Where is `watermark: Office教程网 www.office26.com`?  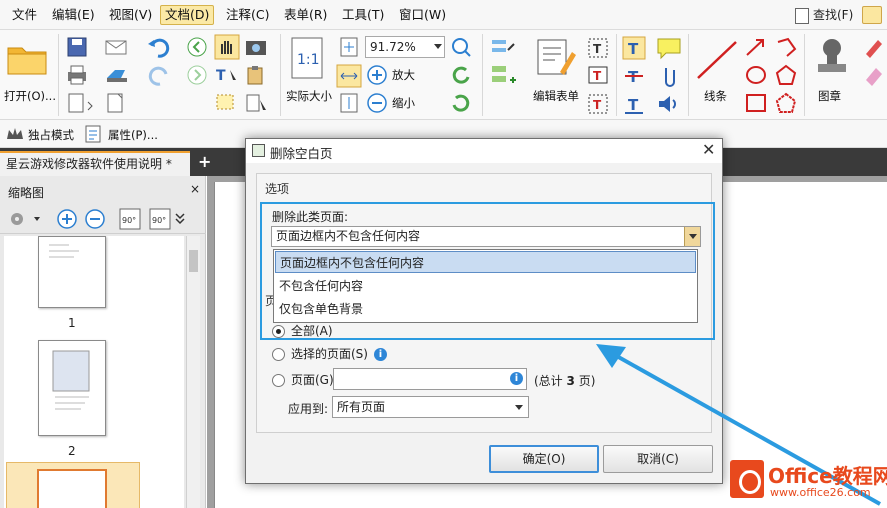
watermark: Office教程网 www.office26.com is located at coordinates (803, 482).